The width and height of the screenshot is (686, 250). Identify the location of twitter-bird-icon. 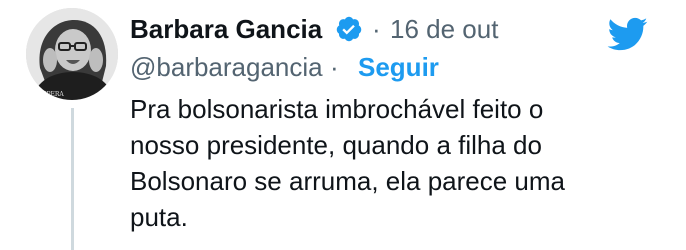
(627, 34).